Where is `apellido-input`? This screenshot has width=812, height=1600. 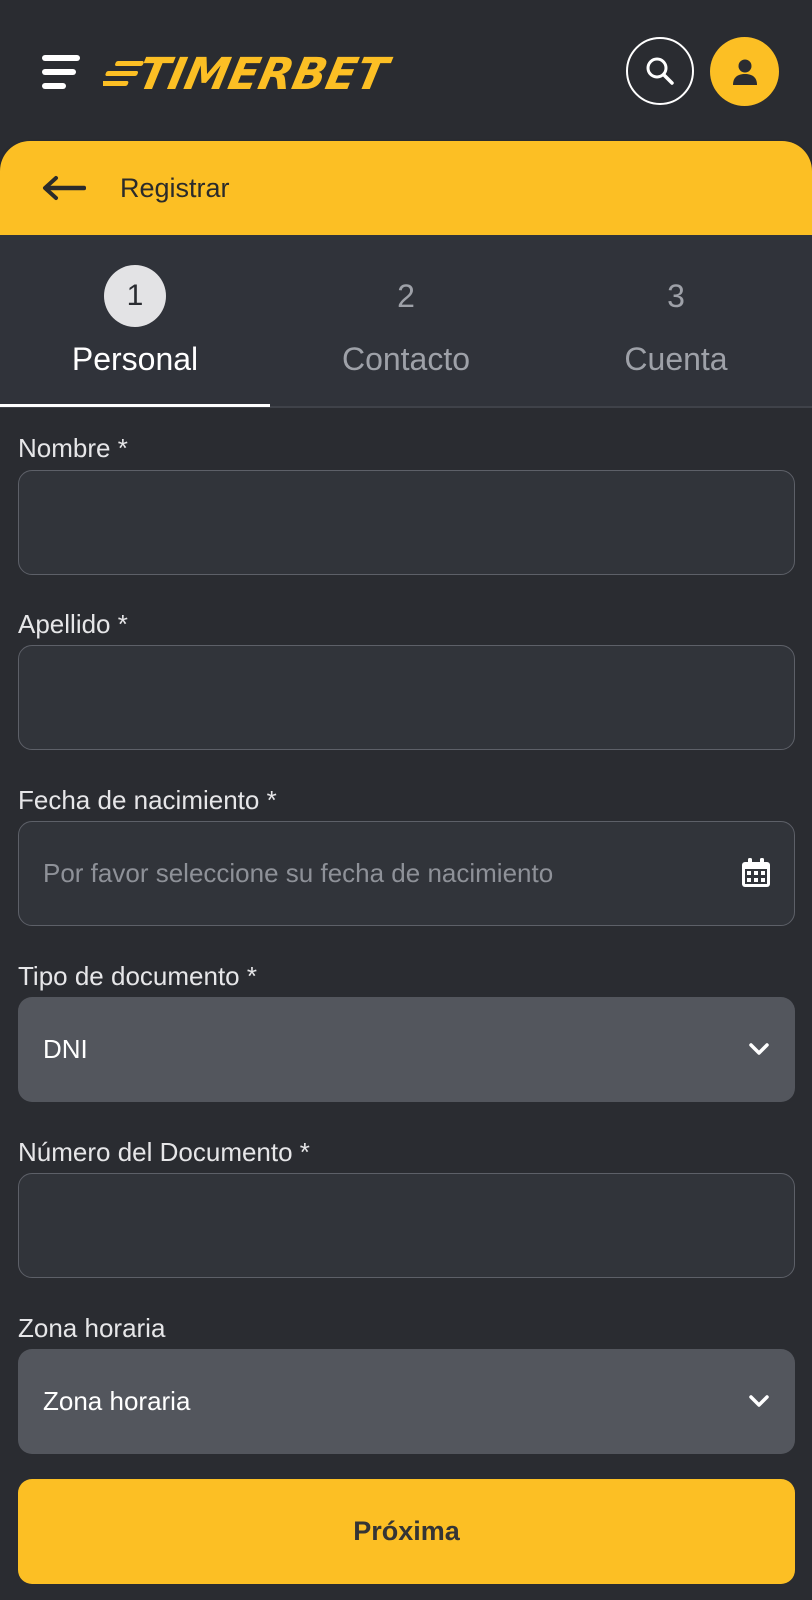 apellido-input is located at coordinates (406, 697).